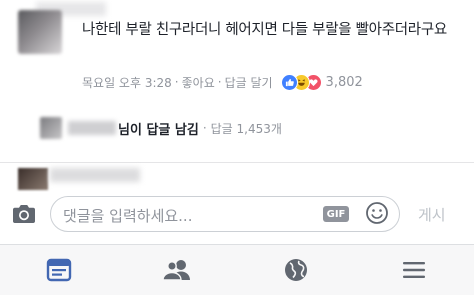  Describe the element at coordinates (246, 128) in the screenshot. I see `reply-summary-time: 답글 1,453개` at that location.